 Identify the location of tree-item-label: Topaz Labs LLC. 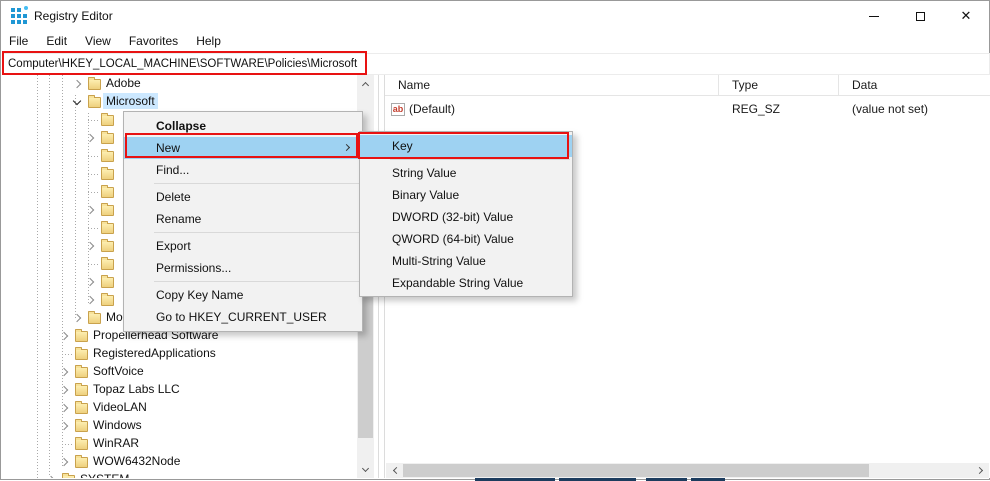
(136, 389).